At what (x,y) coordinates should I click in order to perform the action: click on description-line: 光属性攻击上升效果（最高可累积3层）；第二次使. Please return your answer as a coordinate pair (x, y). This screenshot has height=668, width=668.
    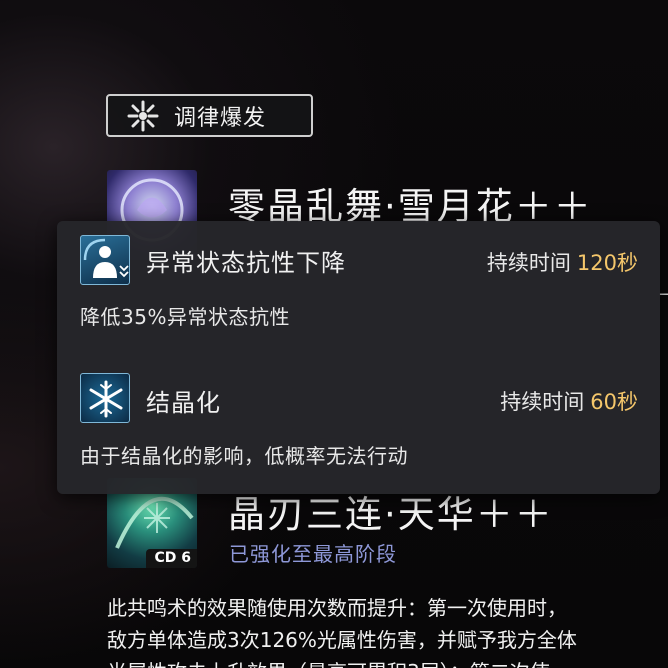
    Looking at the image, I should click on (387, 662).